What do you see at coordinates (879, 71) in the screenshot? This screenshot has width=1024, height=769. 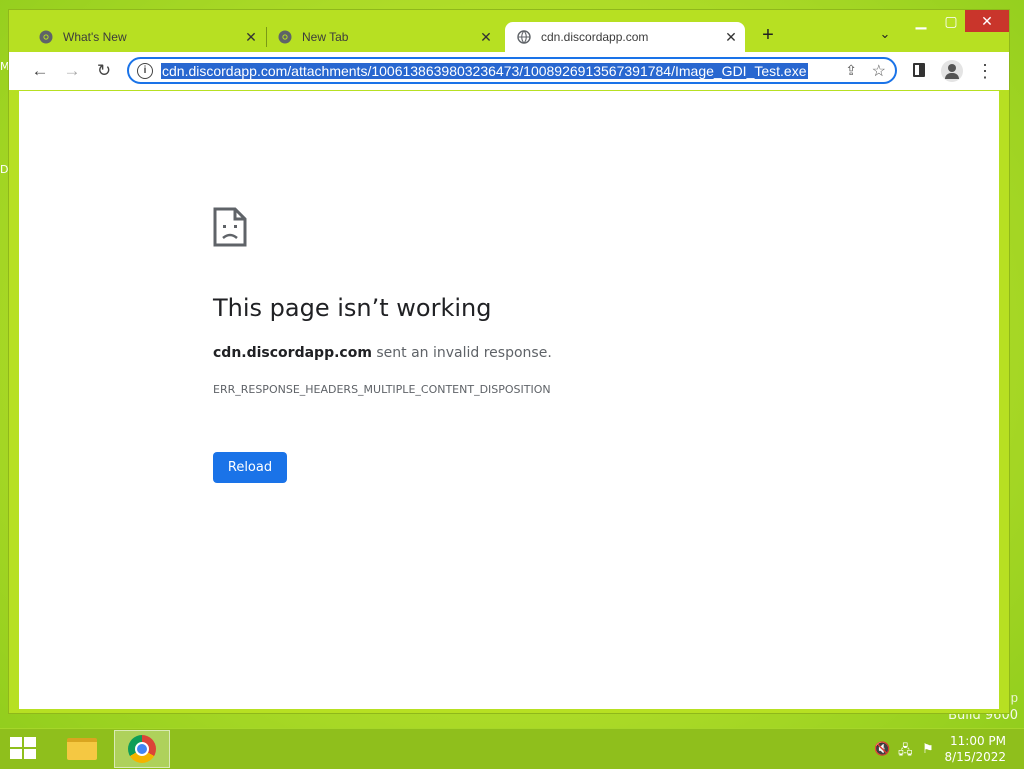 I see `bookmark-star-icon: ☆` at bounding box center [879, 71].